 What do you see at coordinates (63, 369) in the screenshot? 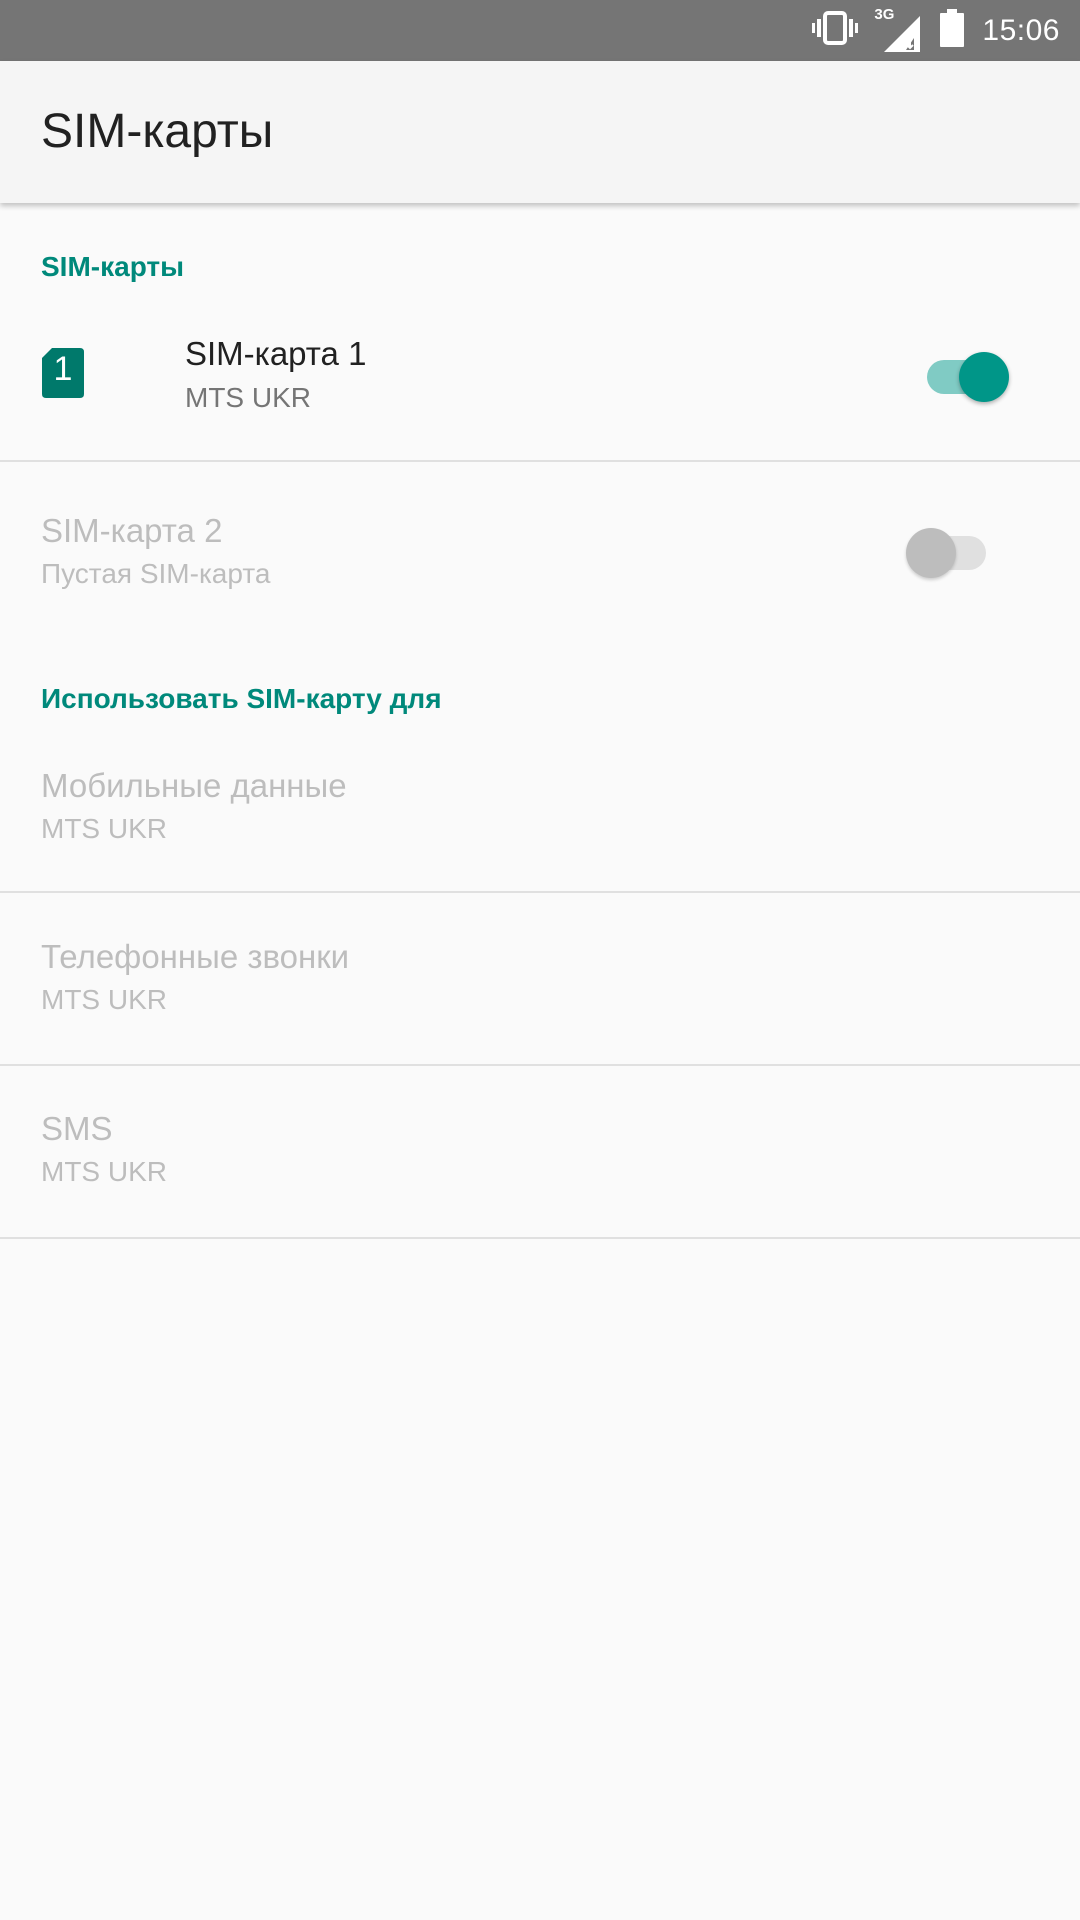
I see `sim-slot-number: 1` at bounding box center [63, 369].